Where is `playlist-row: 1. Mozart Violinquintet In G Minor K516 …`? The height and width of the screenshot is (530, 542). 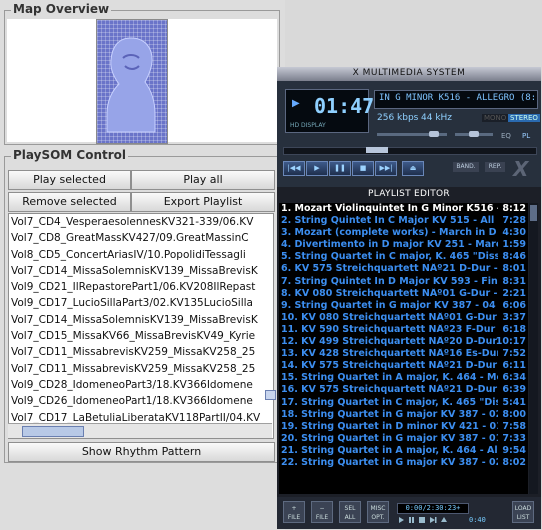
playlist-row: 1. Mozart Violinquintet In G Minor K516 … is located at coordinates (403, 209).